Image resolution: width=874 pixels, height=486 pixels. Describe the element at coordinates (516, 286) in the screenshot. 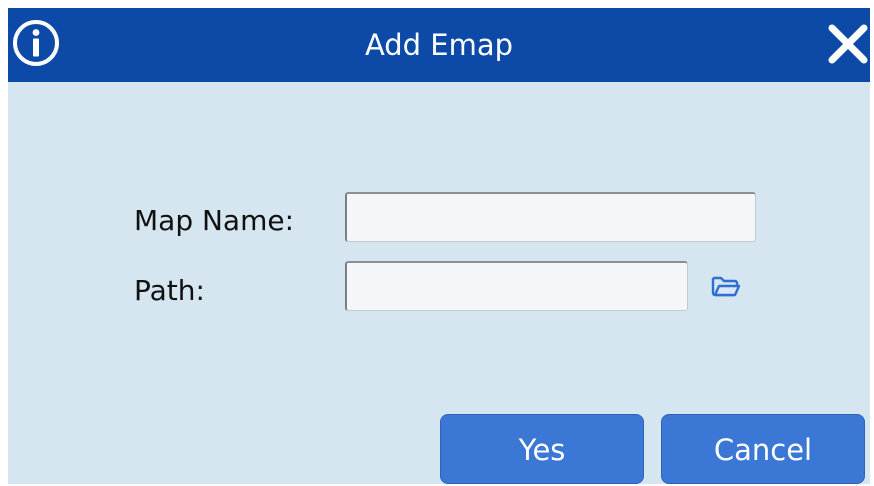

I see `path-input` at that location.